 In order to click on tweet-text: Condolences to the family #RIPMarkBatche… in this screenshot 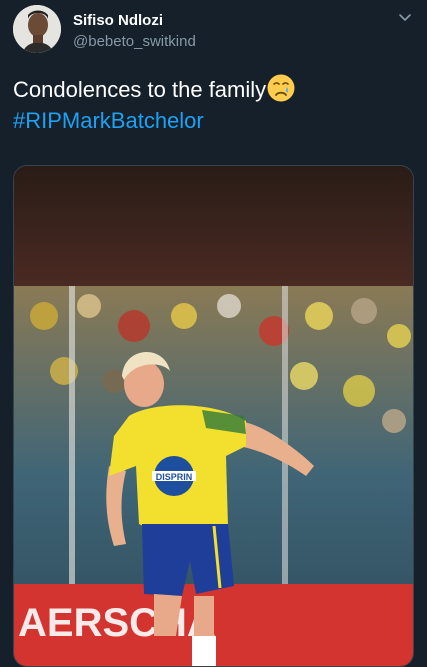, I will do `click(154, 104)`.